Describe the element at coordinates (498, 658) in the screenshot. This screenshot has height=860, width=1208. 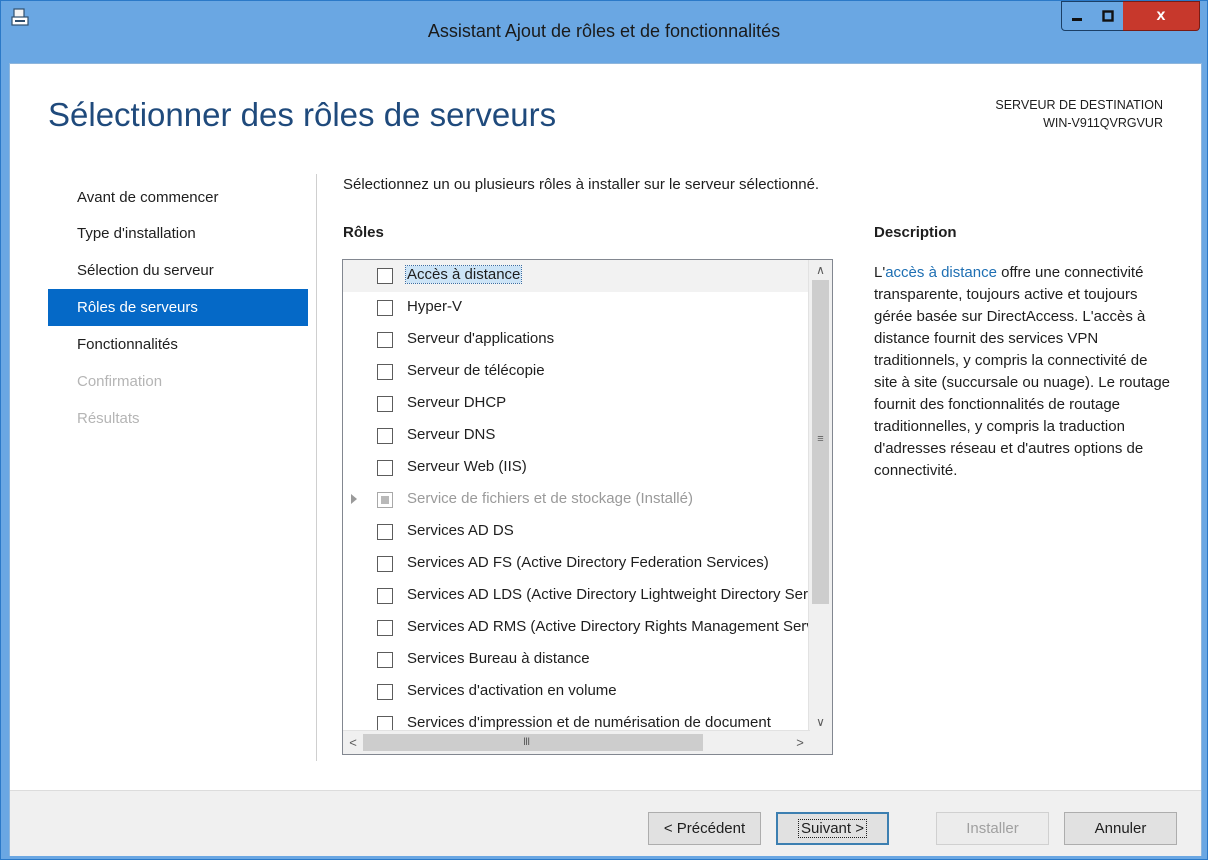
I see `role-label: Services Bureau à distance` at that location.